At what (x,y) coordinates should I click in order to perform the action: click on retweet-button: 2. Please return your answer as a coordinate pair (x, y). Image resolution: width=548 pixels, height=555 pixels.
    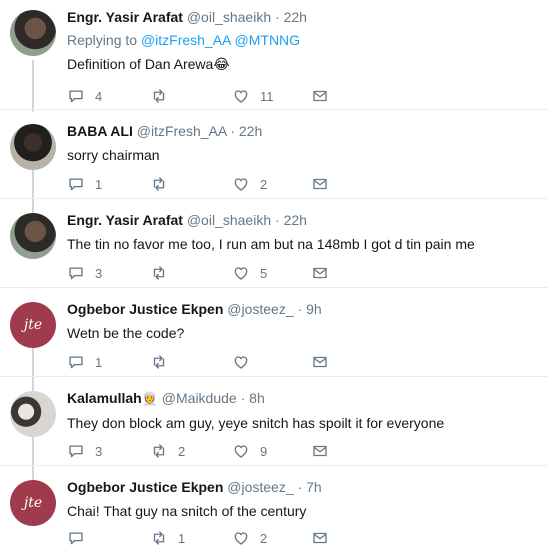
    Looking at the image, I should click on (167, 451).